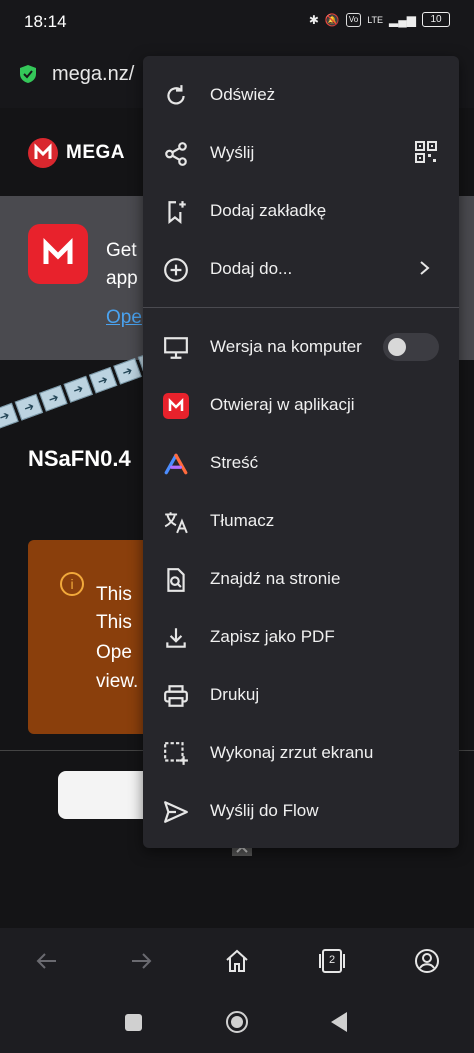 The height and width of the screenshot is (1053, 474). I want to click on send-icon, so click(176, 812).